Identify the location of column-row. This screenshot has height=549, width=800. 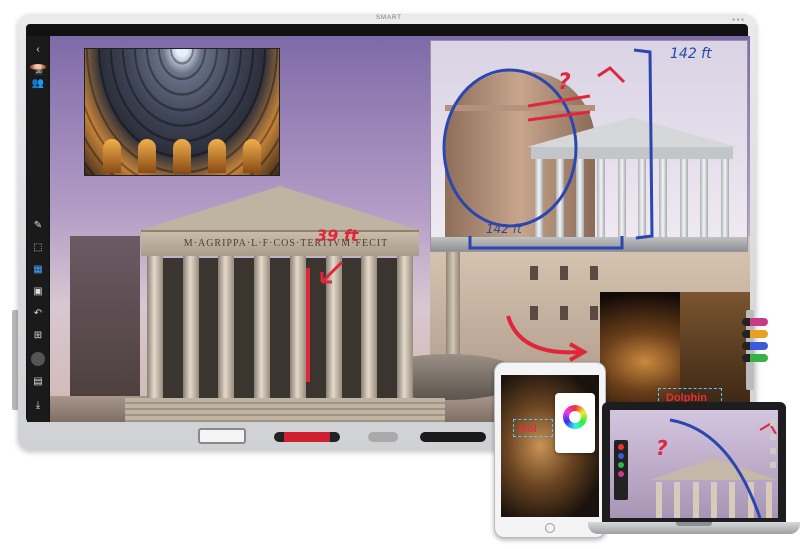
(280, 329).